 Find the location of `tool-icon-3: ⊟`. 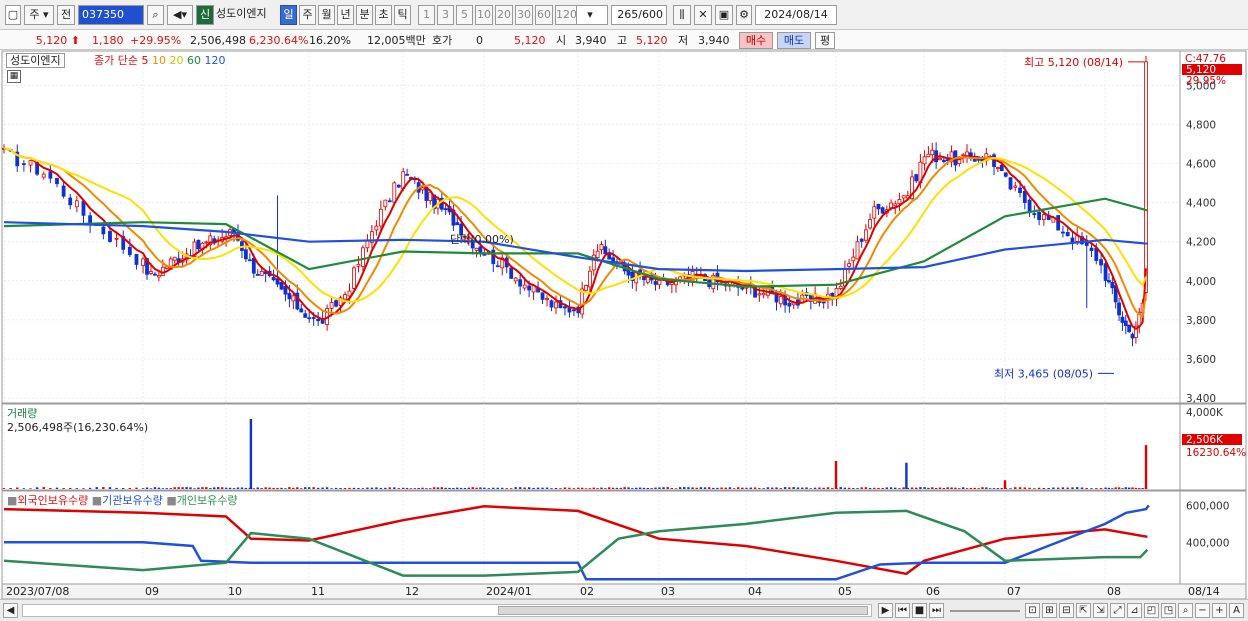

tool-icon-3: ⊟ is located at coordinates (1066, 610).